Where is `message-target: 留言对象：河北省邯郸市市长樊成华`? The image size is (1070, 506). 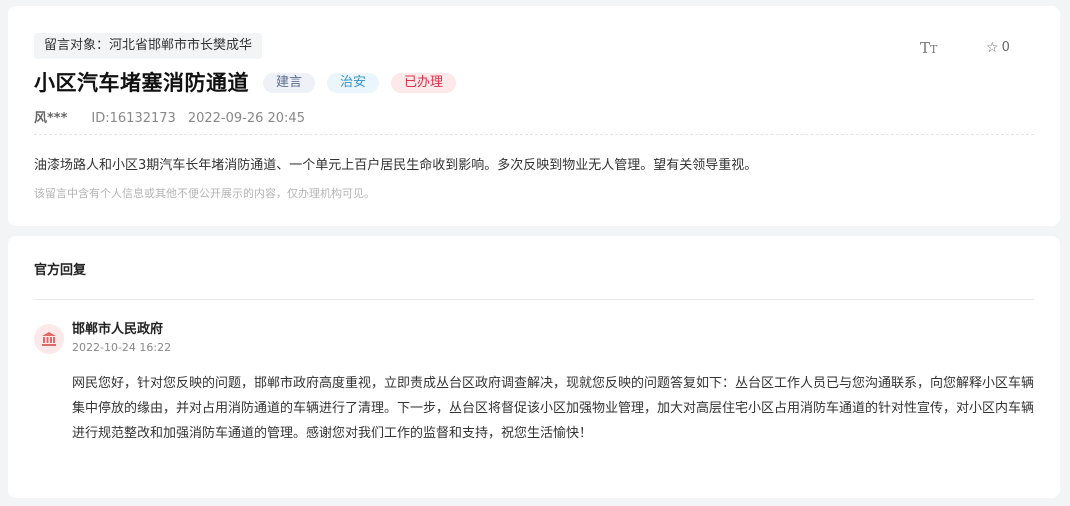
message-target: 留言对象：河北省邯郸市市长樊成华 is located at coordinates (148, 46).